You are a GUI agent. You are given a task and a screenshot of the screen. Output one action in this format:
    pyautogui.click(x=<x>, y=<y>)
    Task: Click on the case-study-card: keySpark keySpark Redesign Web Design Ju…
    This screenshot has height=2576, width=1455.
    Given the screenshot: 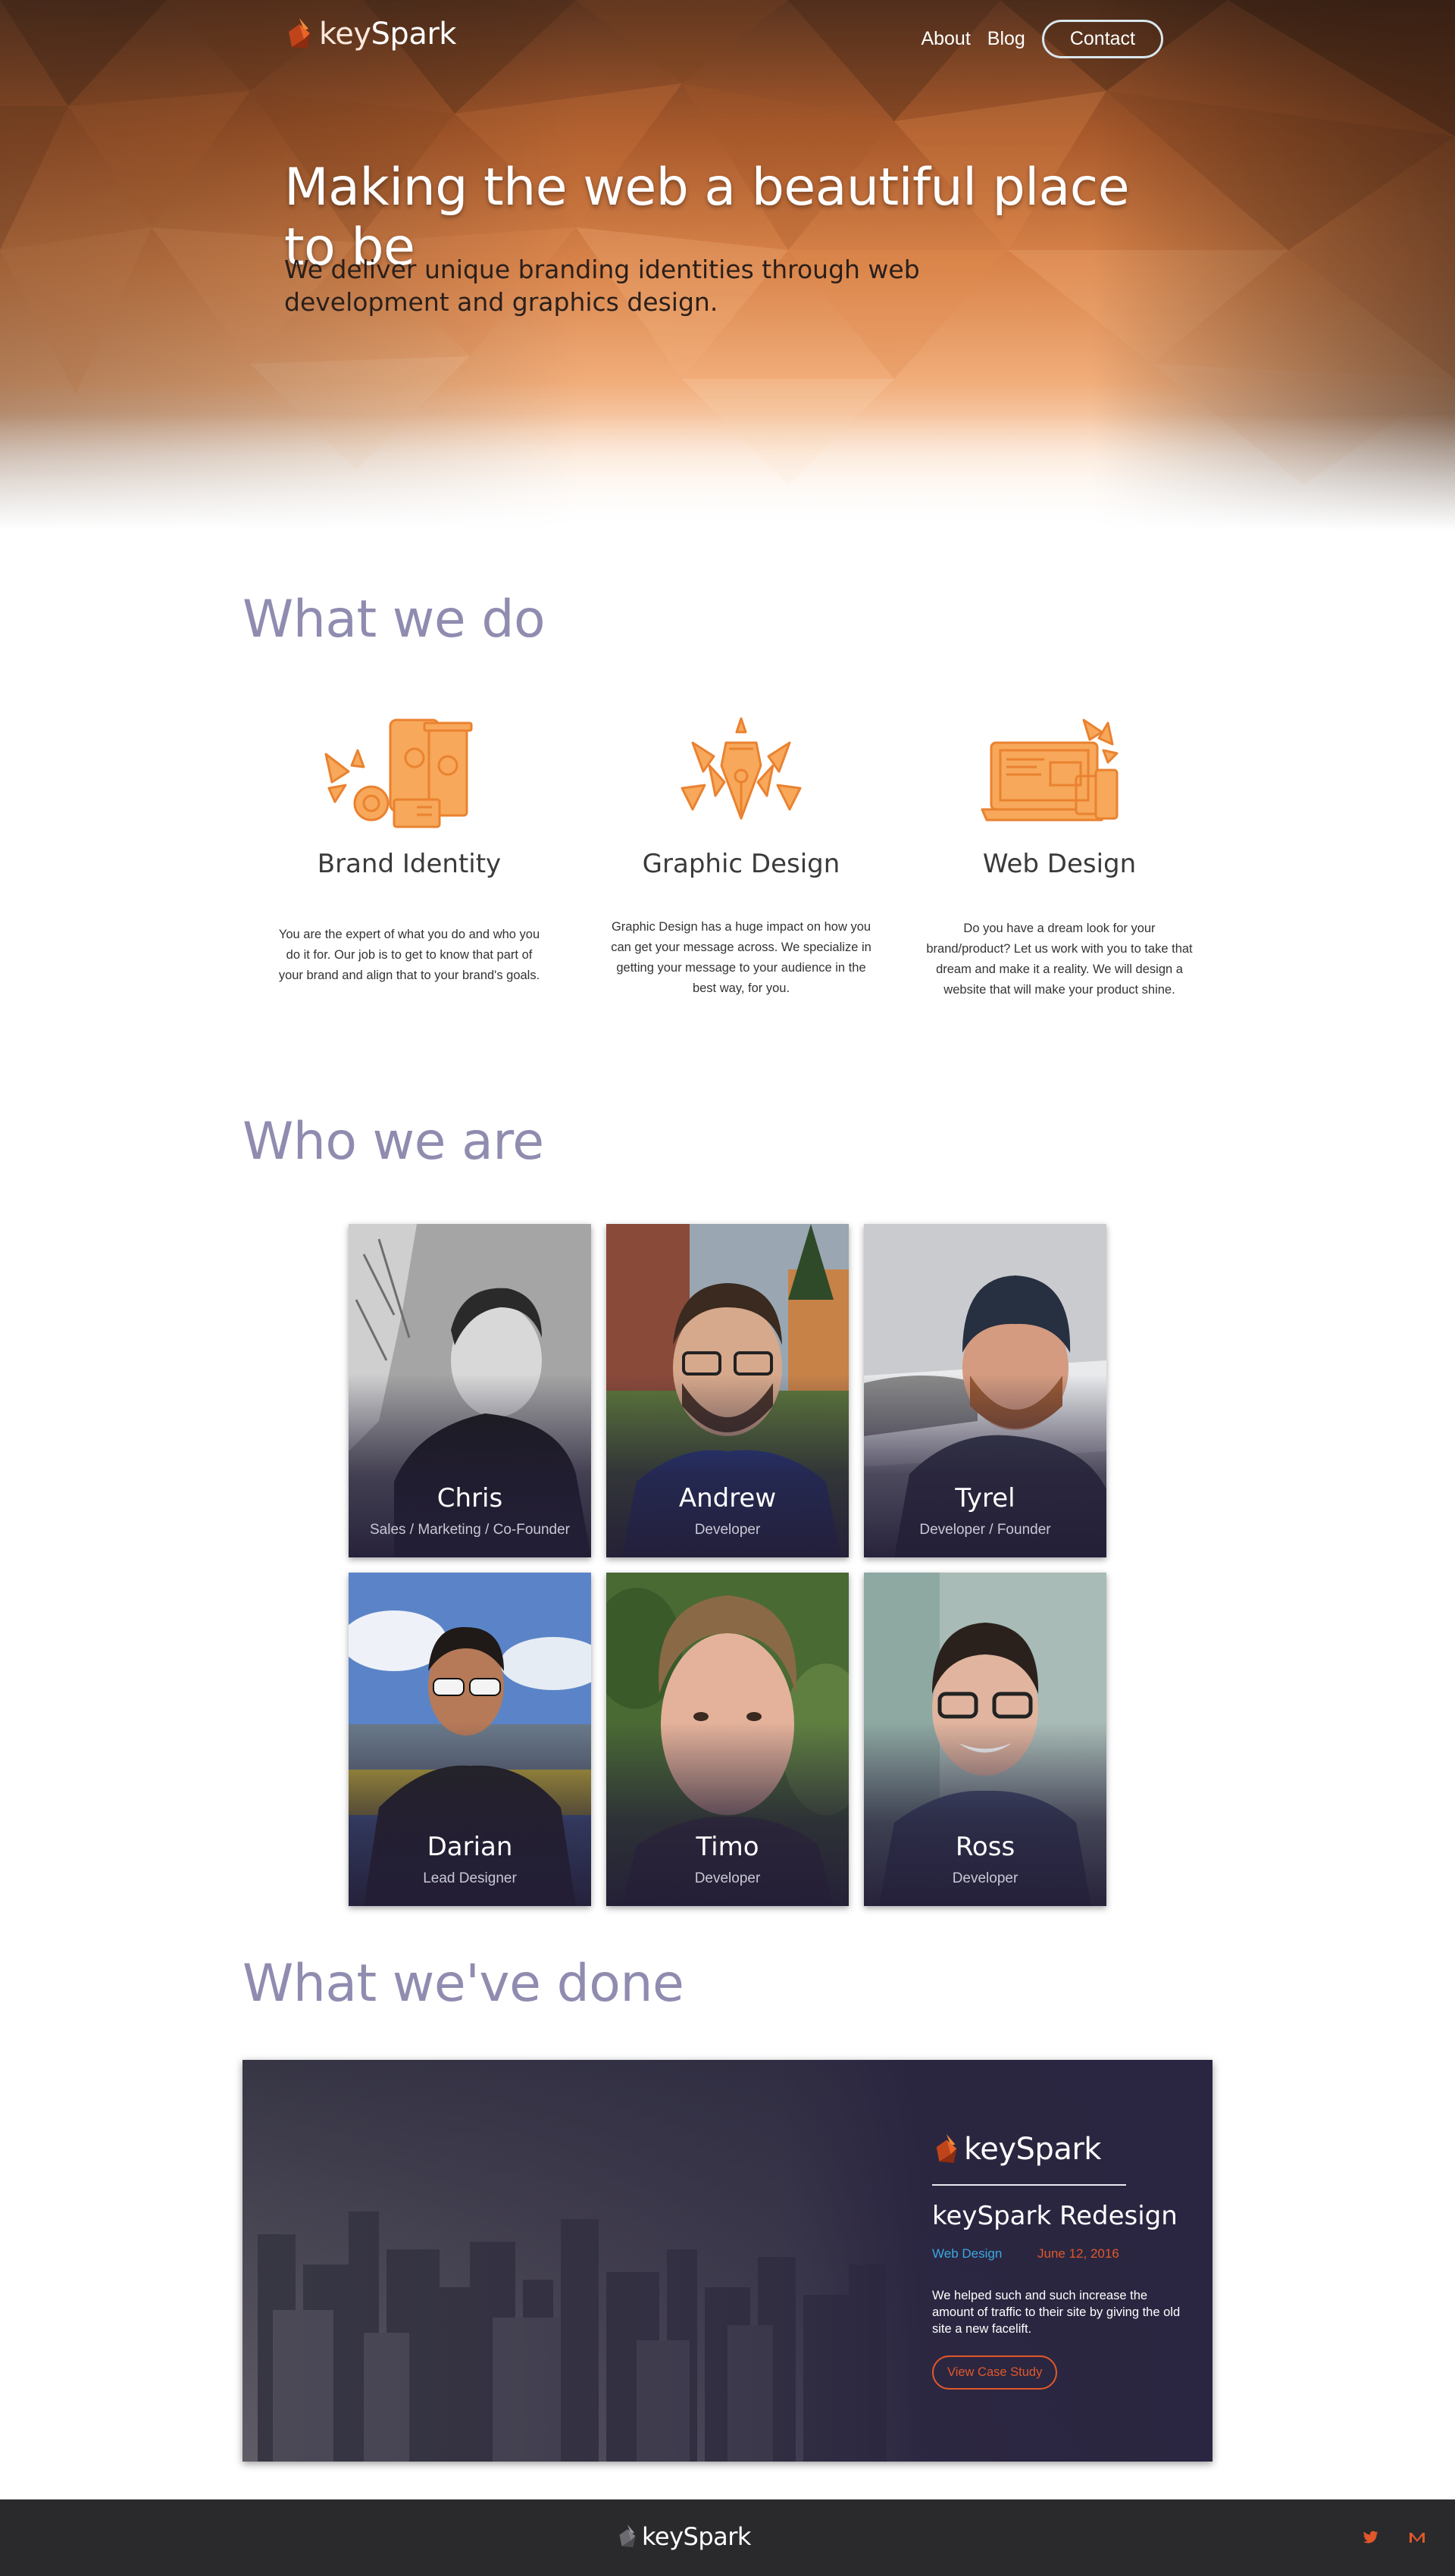 What is the action you would take?
    pyautogui.click(x=727, y=2261)
    